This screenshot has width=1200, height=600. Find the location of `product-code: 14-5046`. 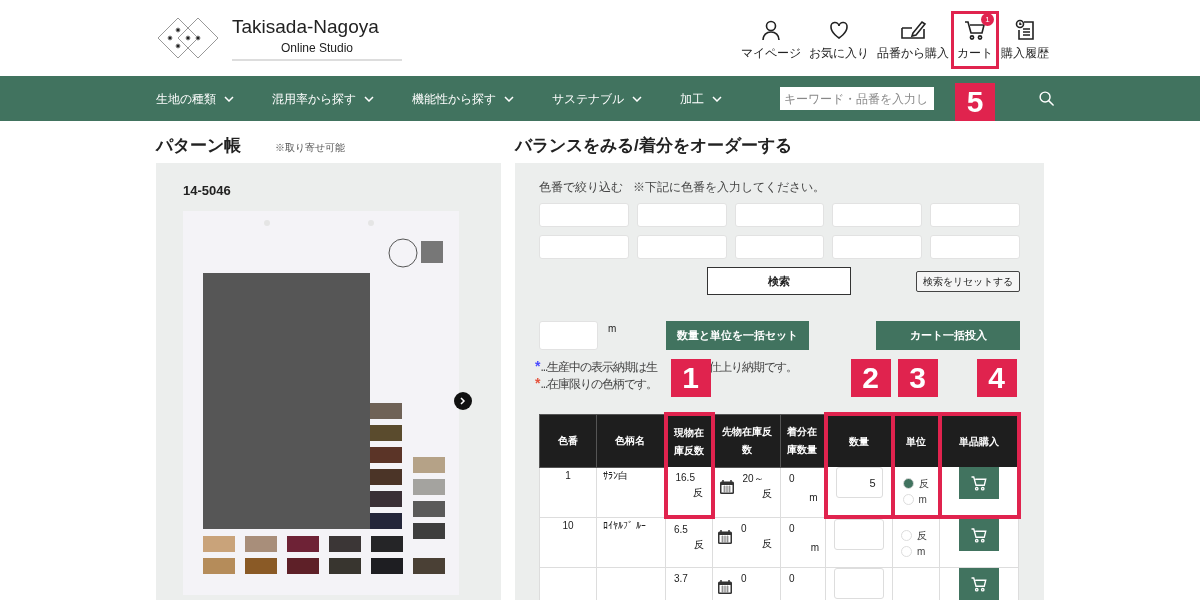

product-code: 14-5046 is located at coordinates (207, 191).